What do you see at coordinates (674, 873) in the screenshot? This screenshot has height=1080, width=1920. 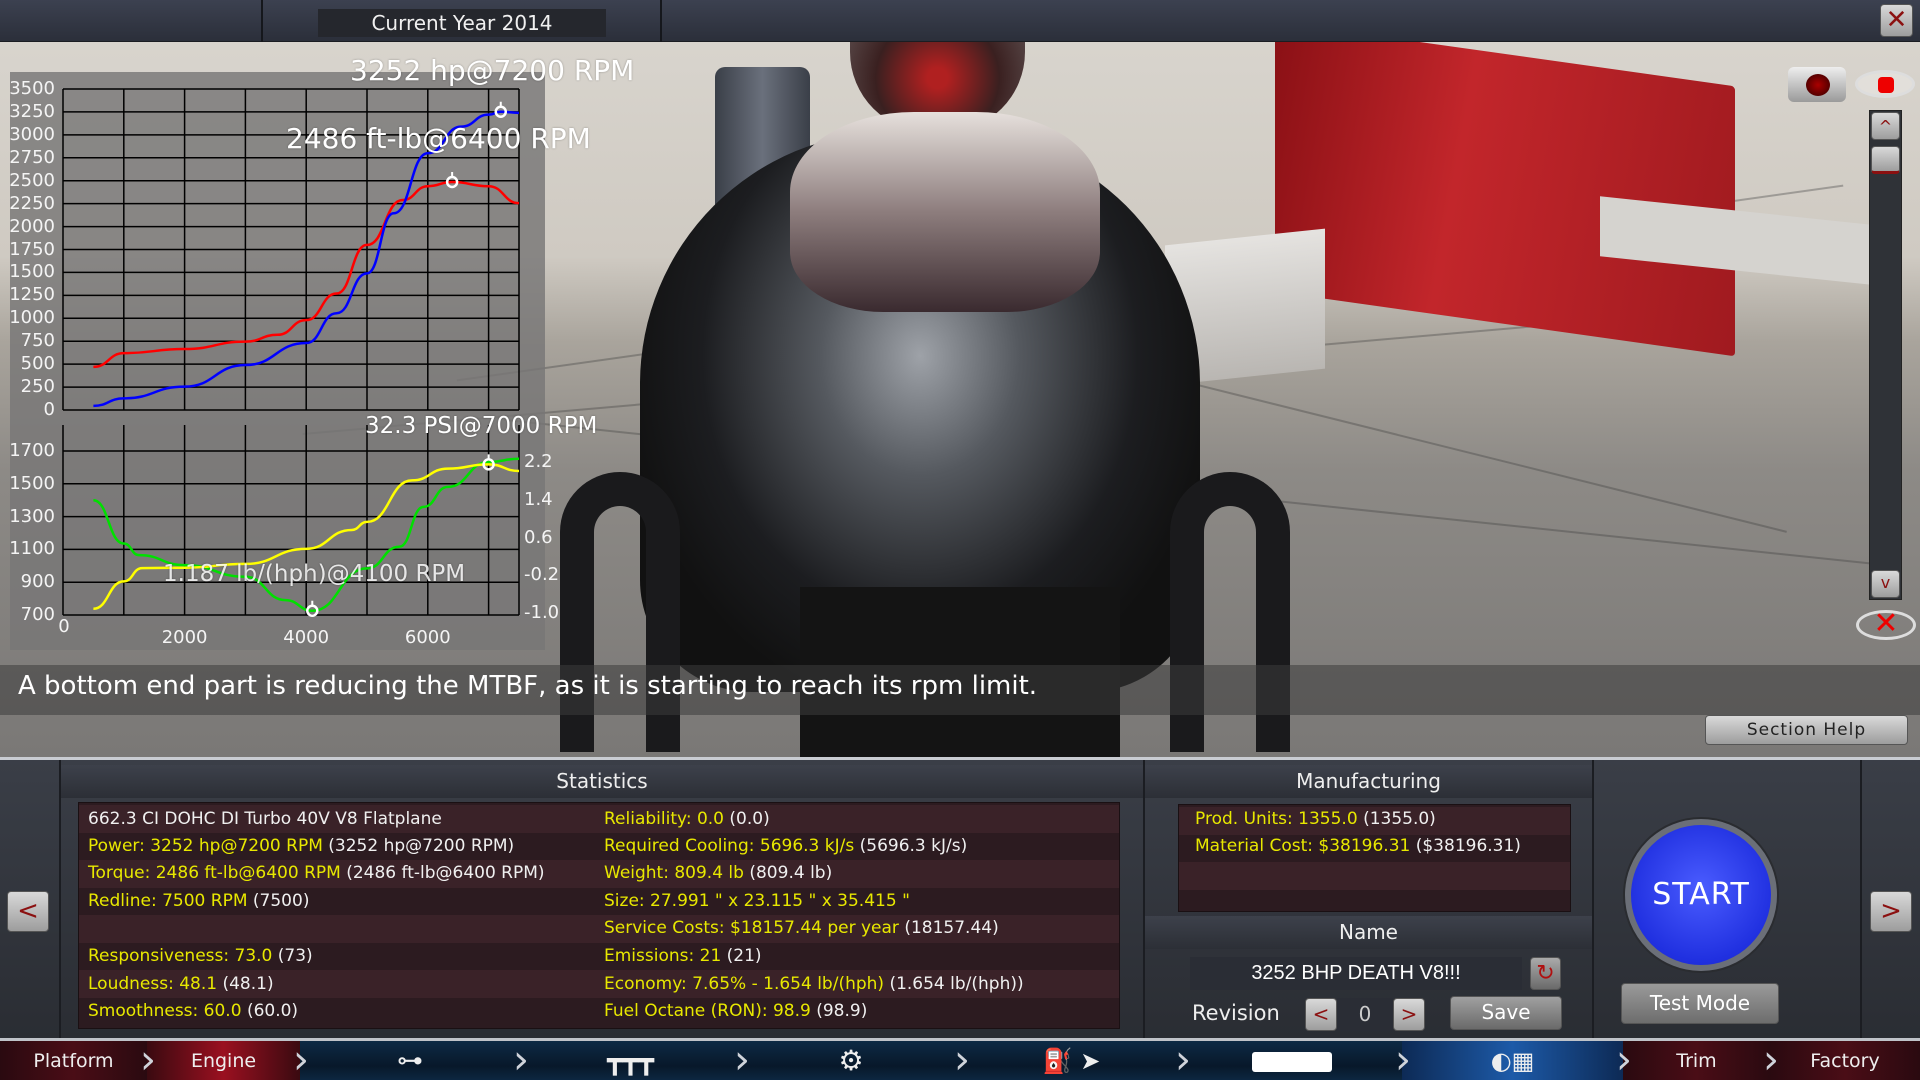 I see `stat-value: Weight: 809.4 lb` at bounding box center [674, 873].